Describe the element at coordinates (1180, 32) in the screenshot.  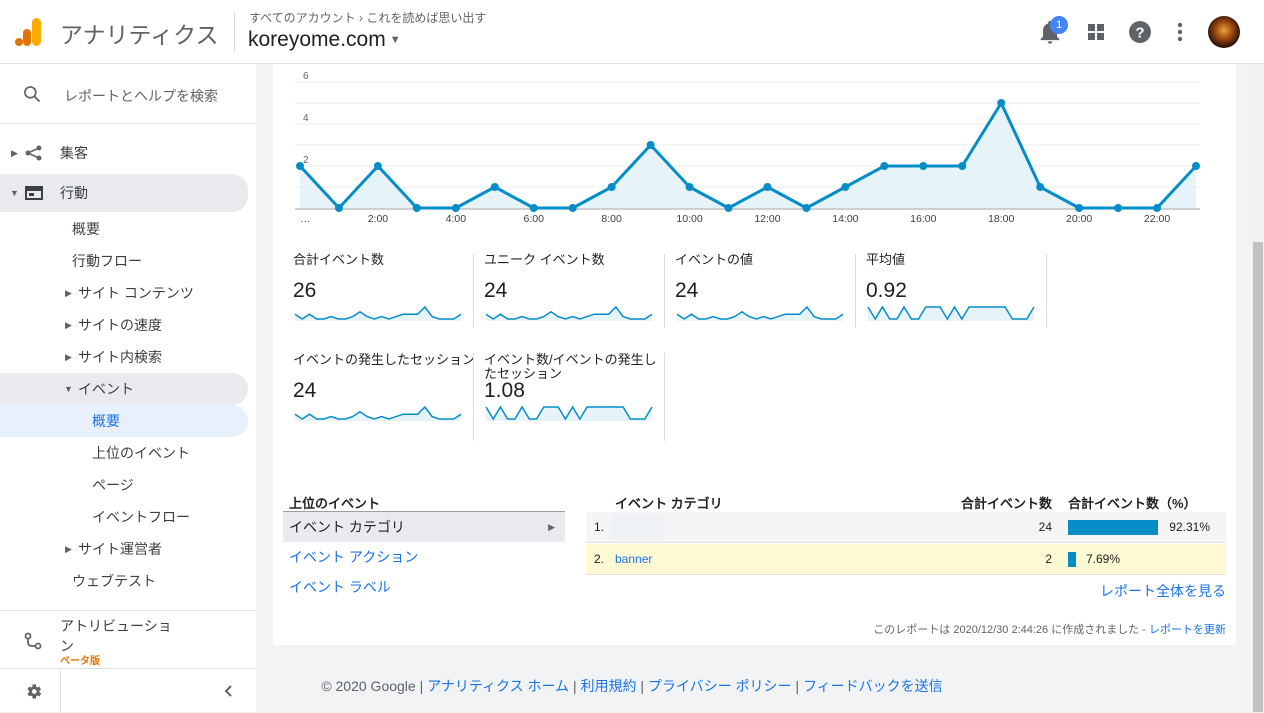
I see `more-vert-icon` at that location.